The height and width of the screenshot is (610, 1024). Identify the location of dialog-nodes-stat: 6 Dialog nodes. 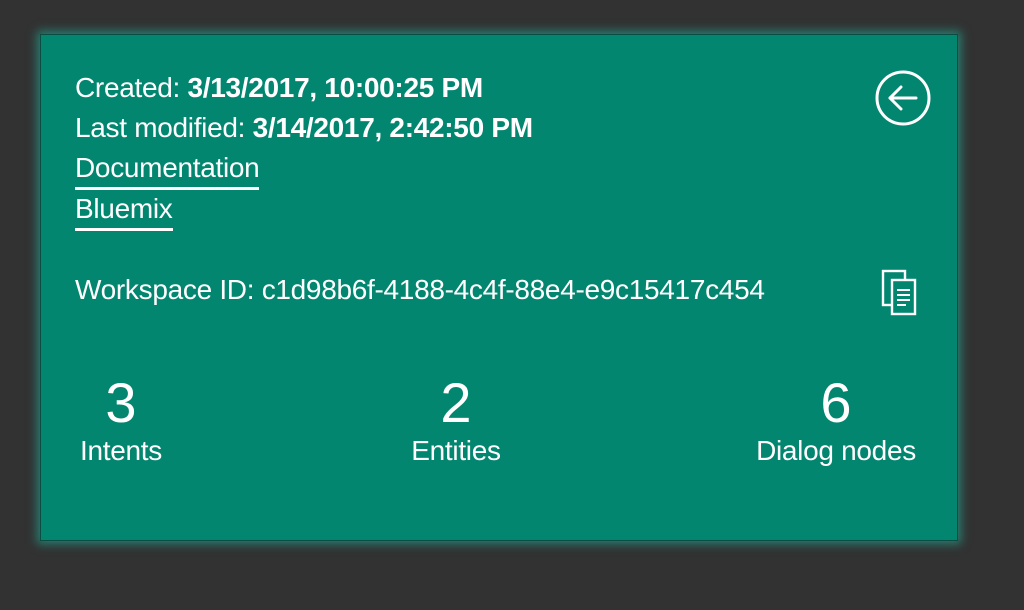
(836, 420).